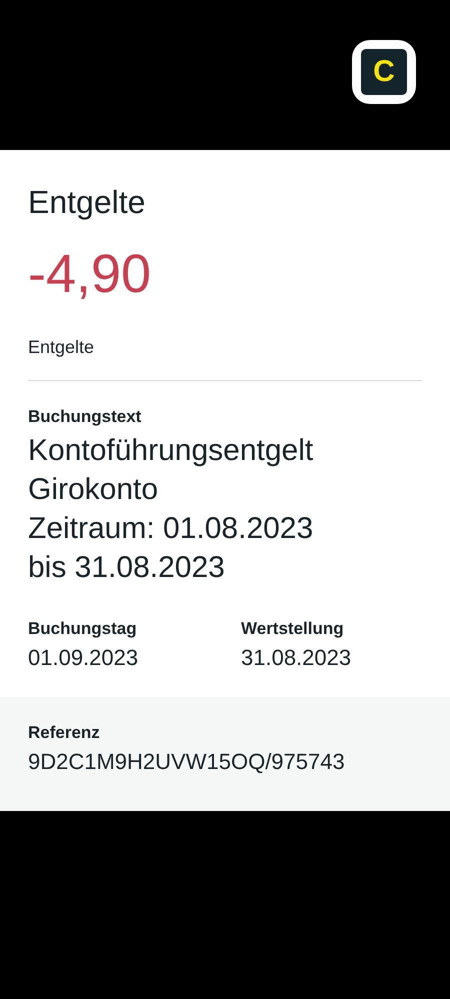 This screenshot has height=999, width=450. I want to click on booking-text-label: Buchungstext, so click(85, 417).